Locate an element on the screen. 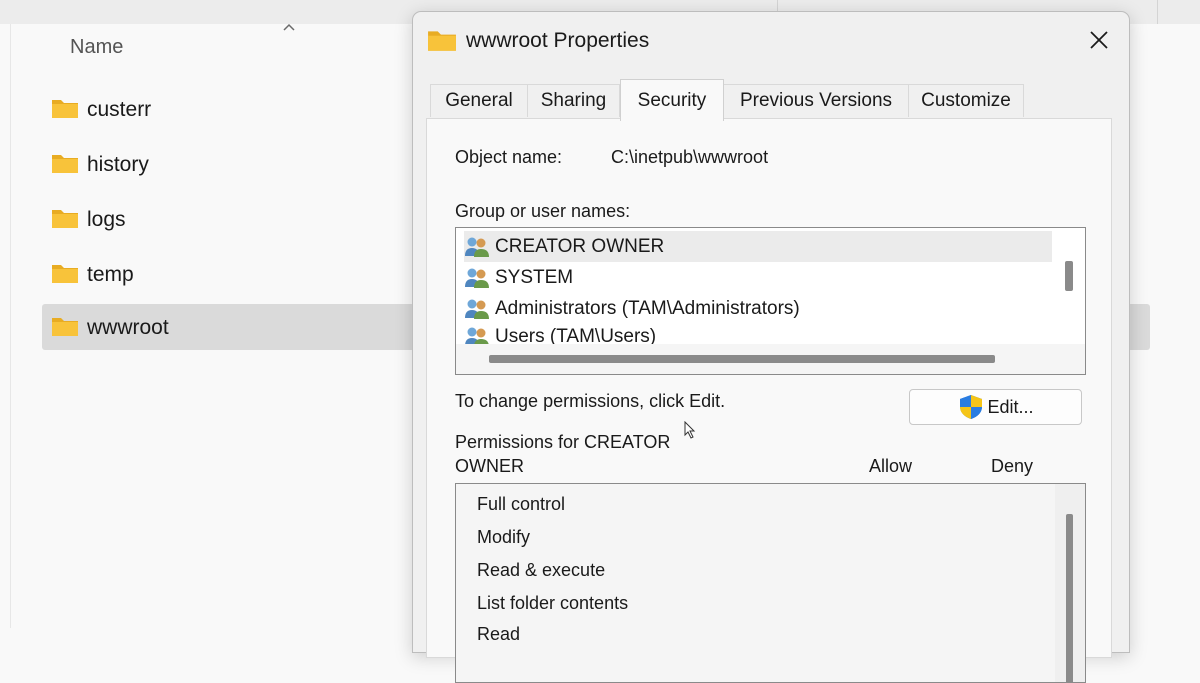  mouse-cursor-icon is located at coordinates (690, 430).